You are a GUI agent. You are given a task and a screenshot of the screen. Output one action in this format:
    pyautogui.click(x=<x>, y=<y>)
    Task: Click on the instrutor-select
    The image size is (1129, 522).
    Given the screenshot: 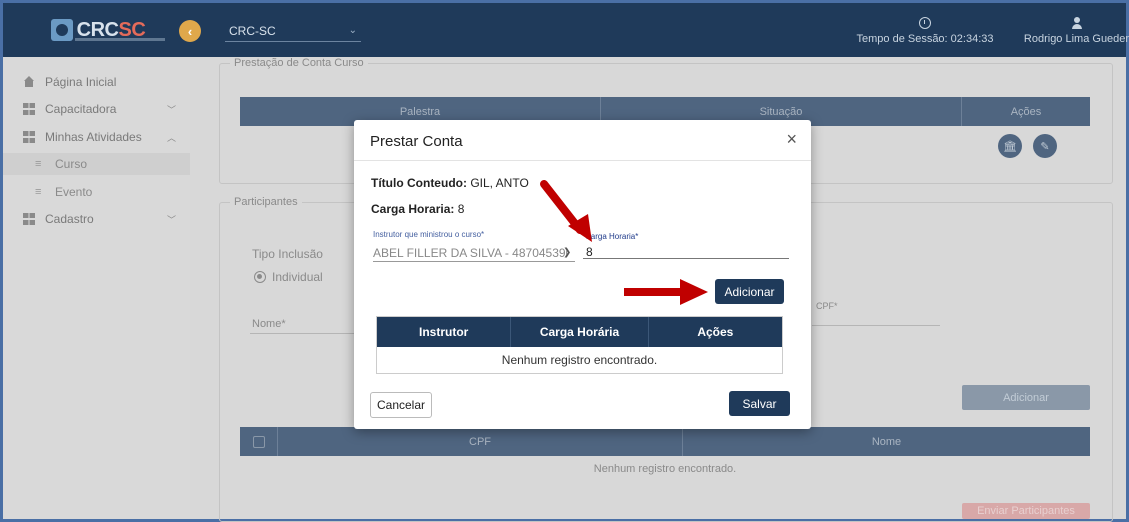 What is the action you would take?
    pyautogui.click(x=474, y=261)
    